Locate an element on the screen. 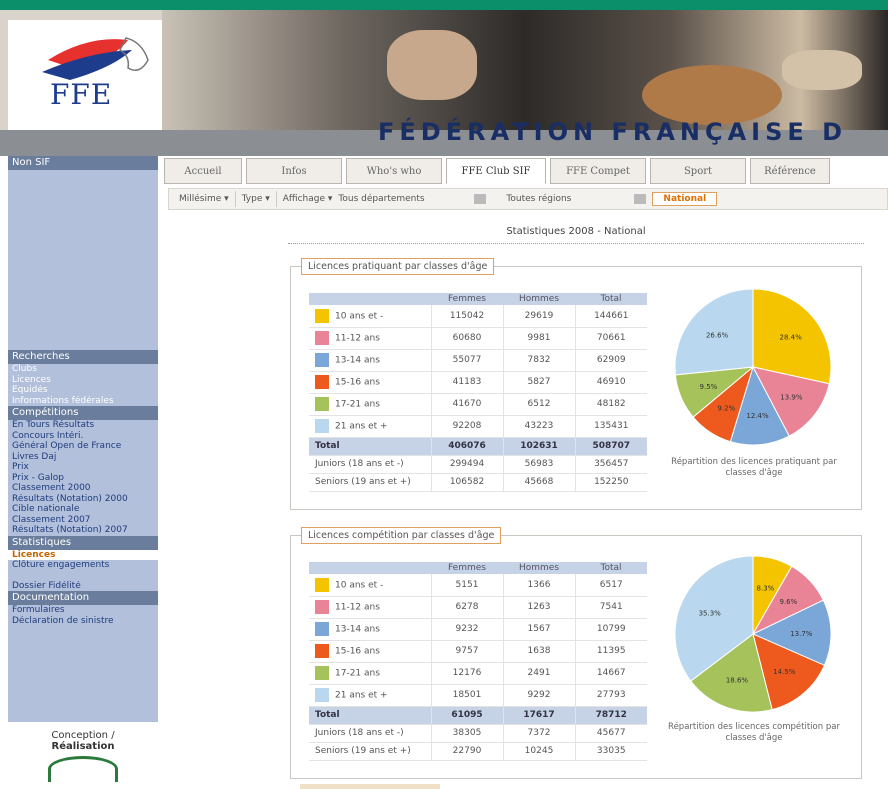 This screenshot has width=888, height=789. class-cell: 15-16 ans is located at coordinates (370, 651).